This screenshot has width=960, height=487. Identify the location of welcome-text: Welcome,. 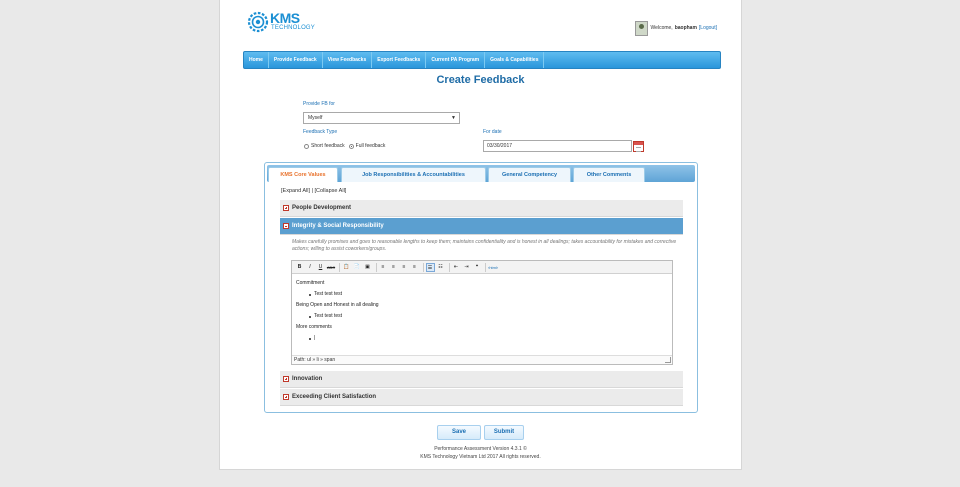
(661, 28).